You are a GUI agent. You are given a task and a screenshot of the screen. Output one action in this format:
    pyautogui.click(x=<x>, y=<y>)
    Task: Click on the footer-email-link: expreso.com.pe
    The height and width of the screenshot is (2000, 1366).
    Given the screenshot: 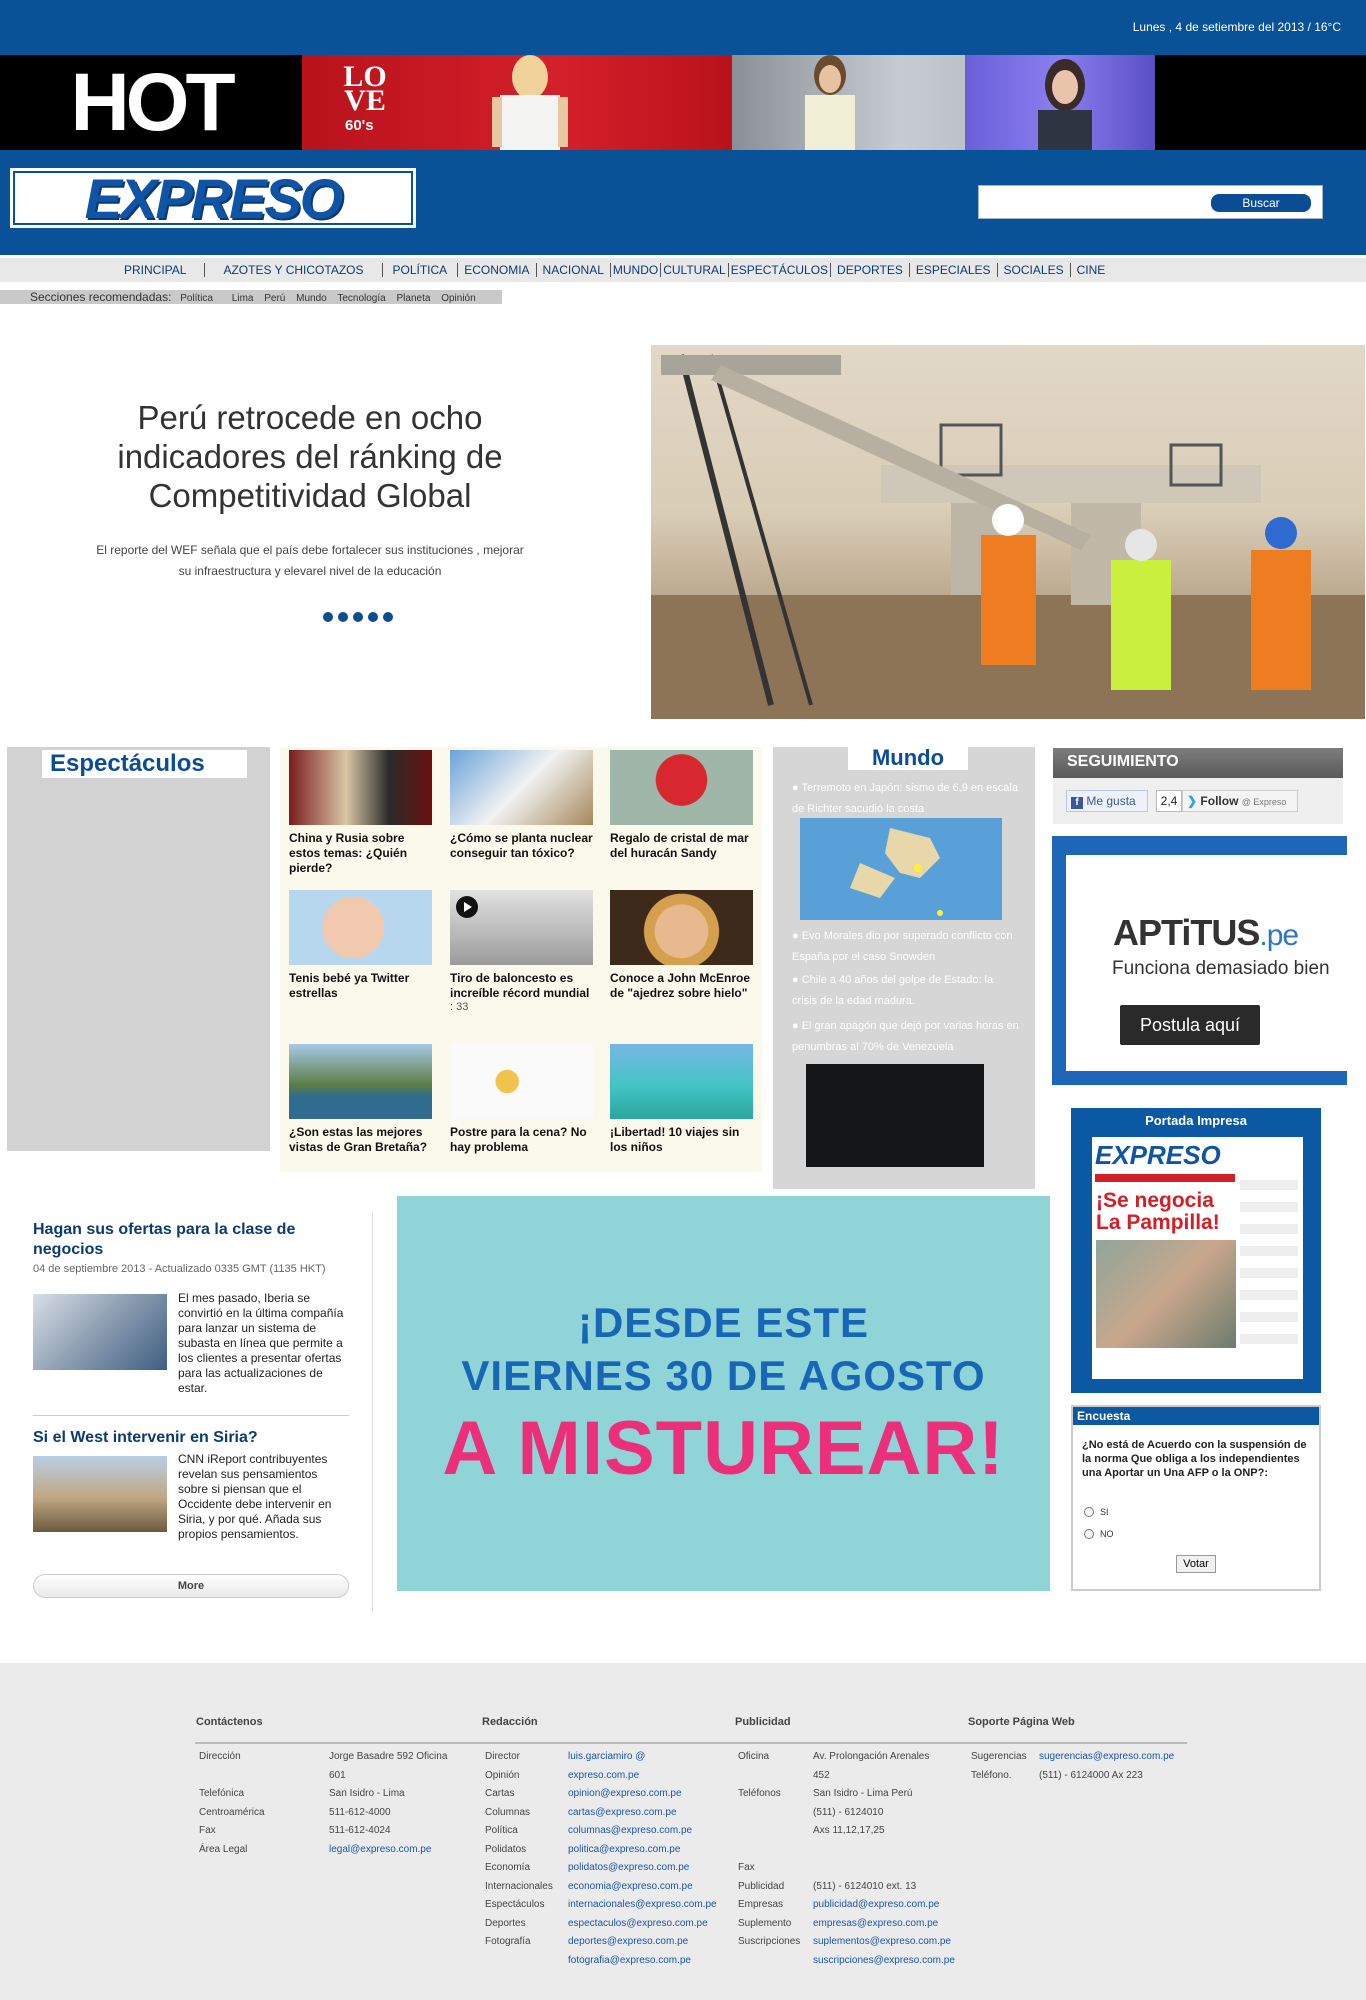 What is the action you would take?
    pyautogui.click(x=642, y=1776)
    